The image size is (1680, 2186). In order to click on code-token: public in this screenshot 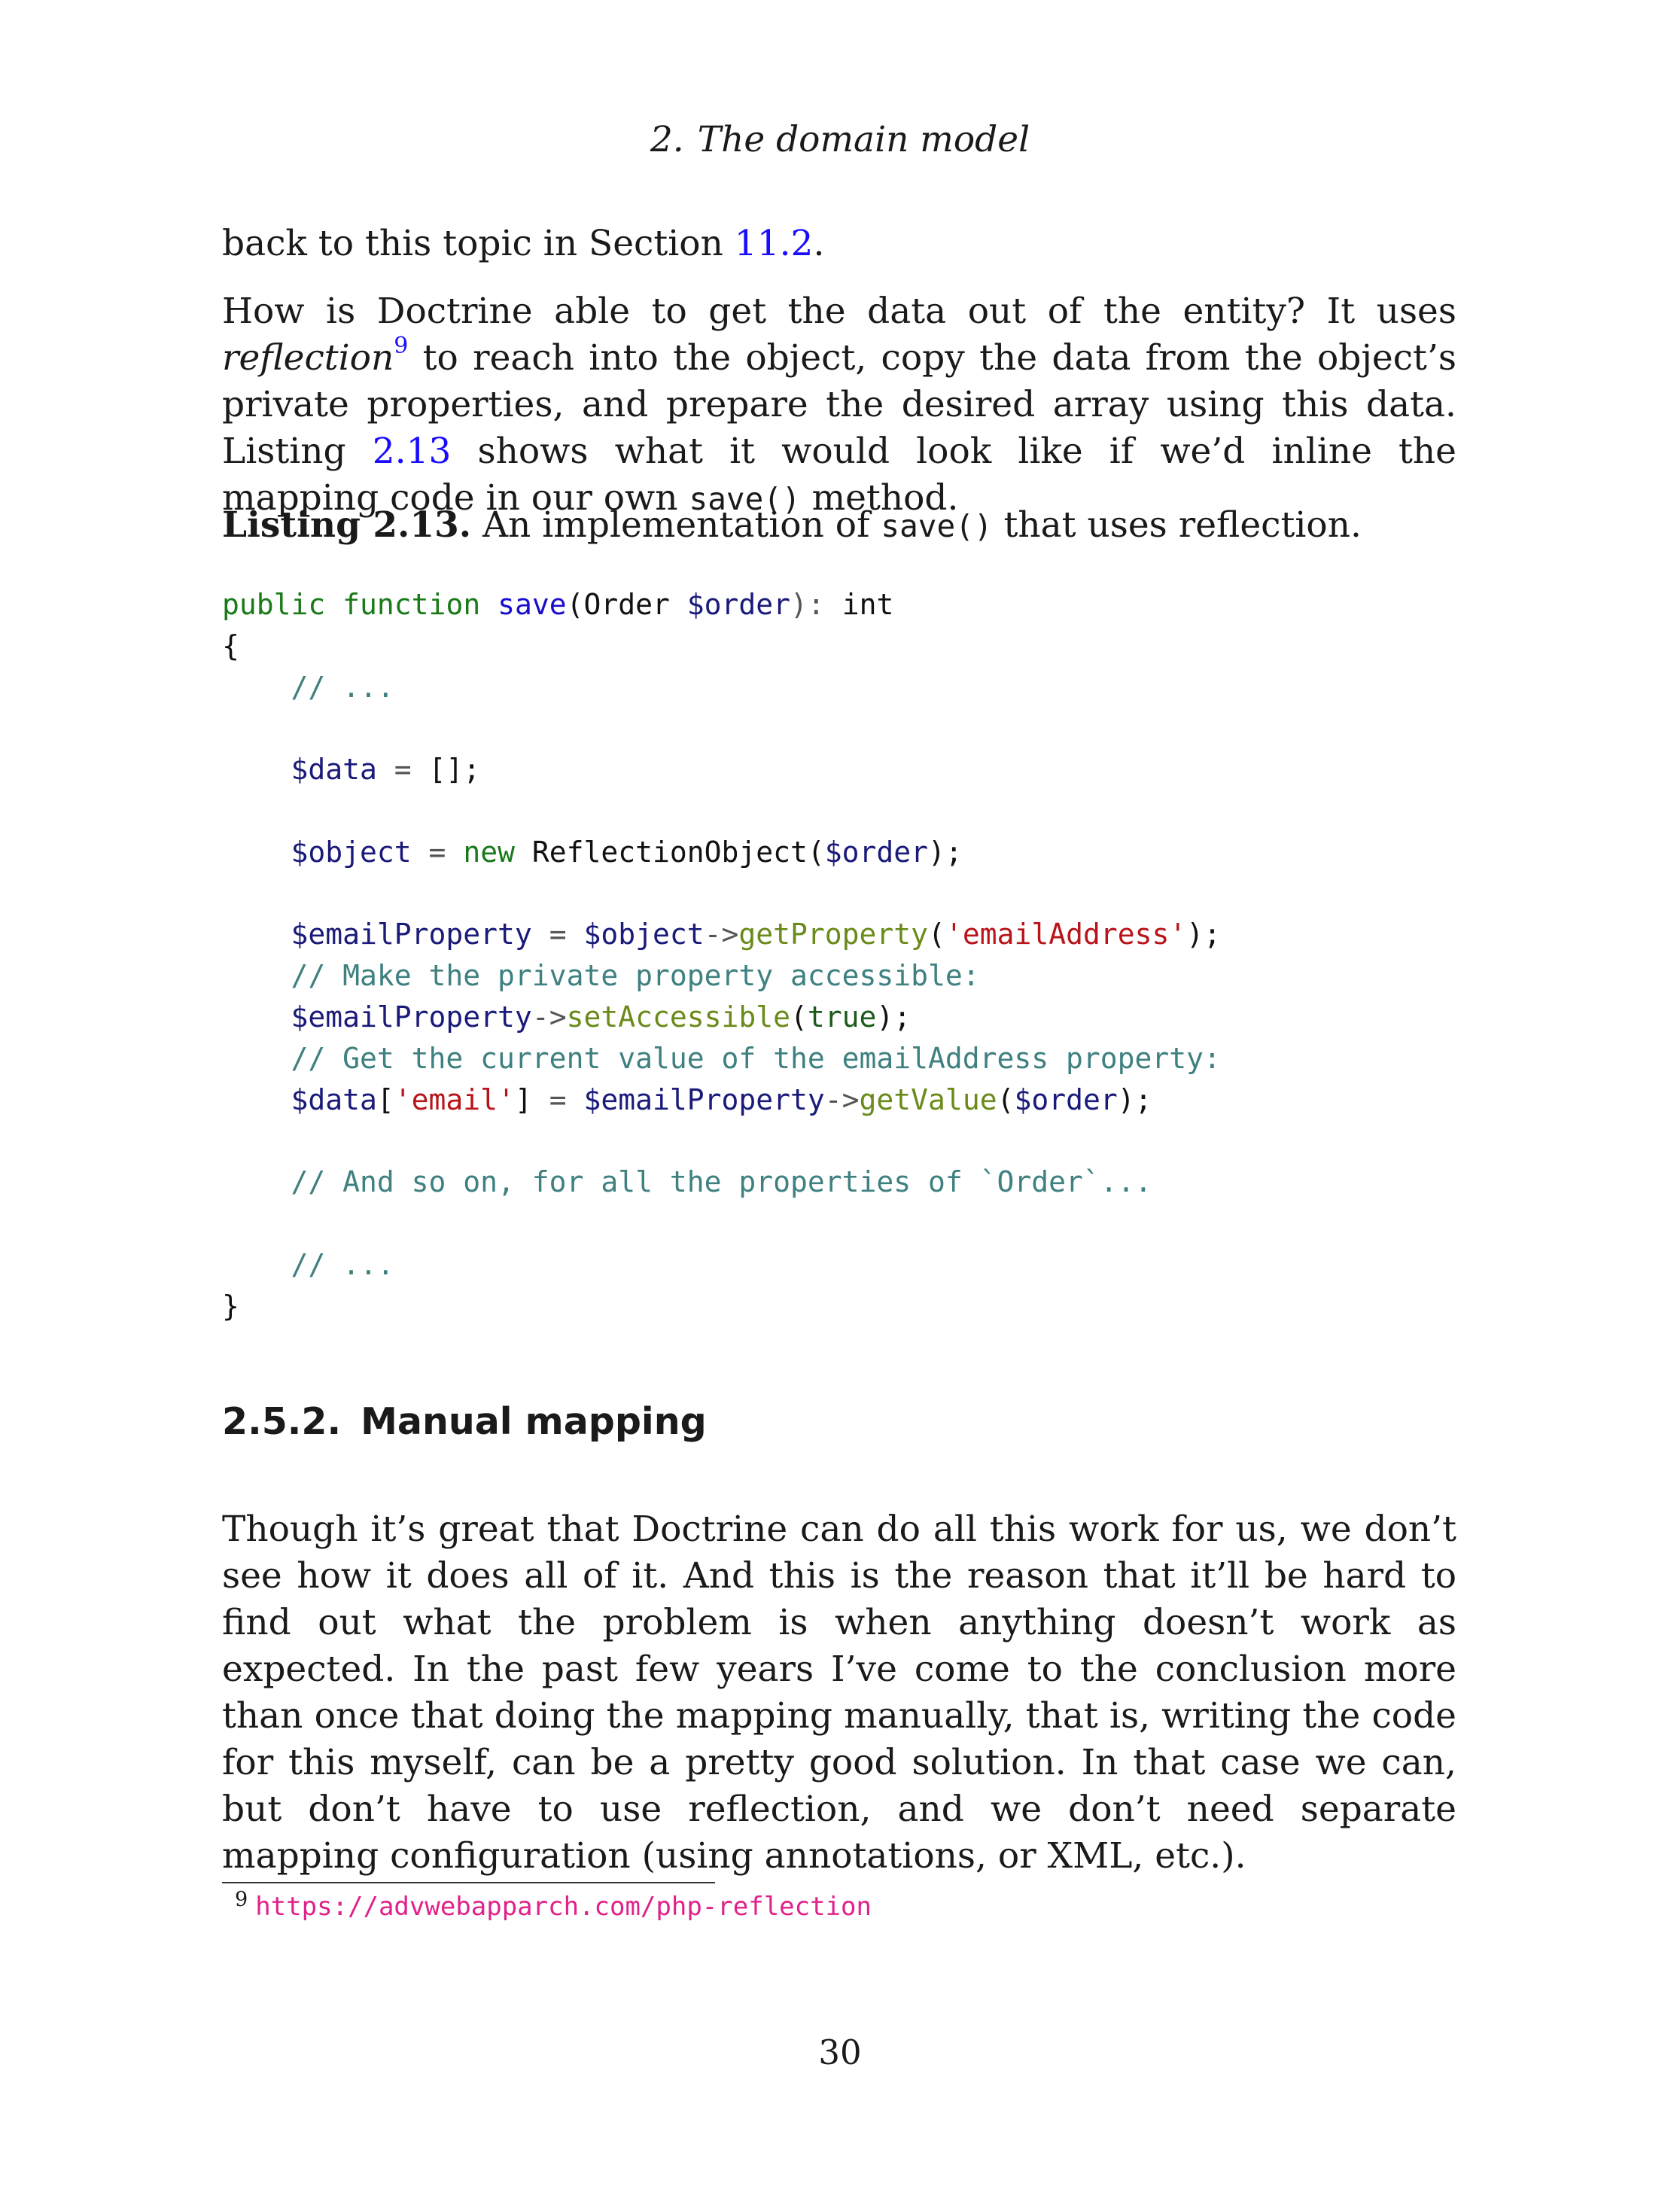, I will do `click(274, 604)`.